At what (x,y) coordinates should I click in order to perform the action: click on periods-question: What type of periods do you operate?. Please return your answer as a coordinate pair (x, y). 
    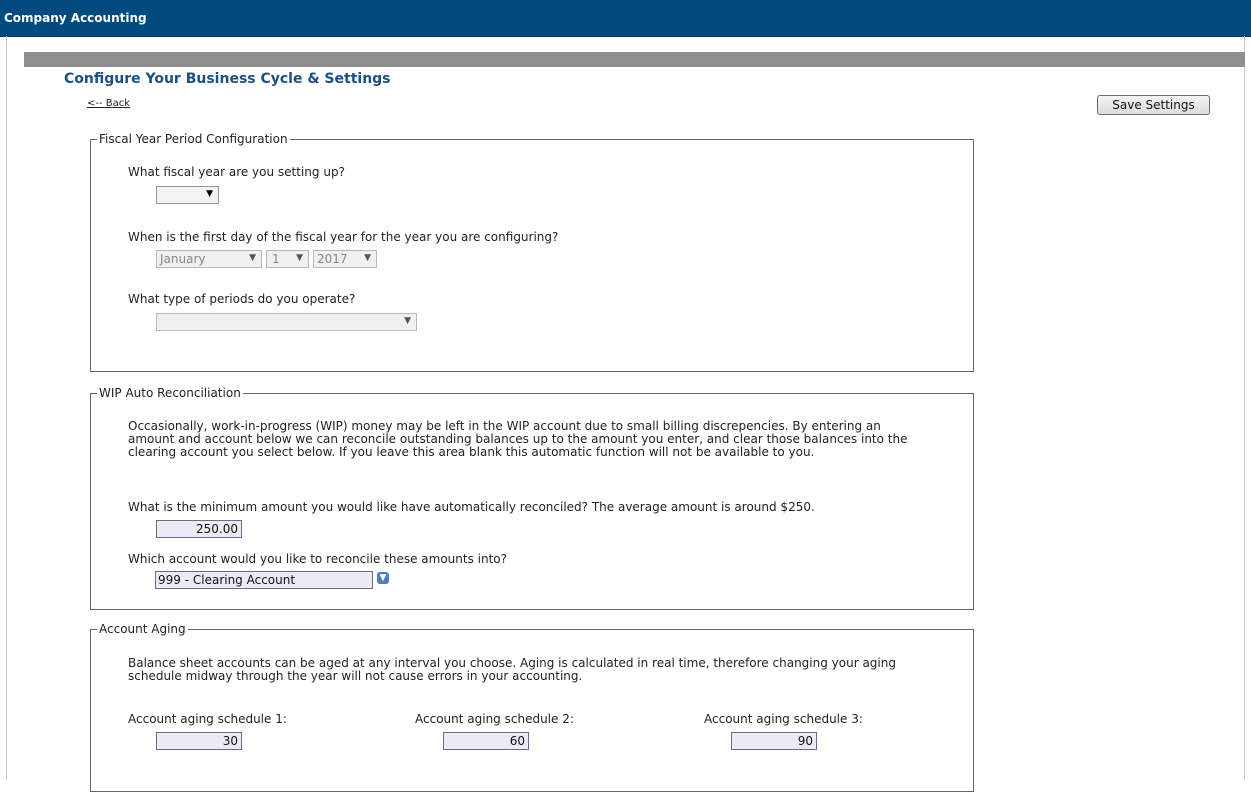
    Looking at the image, I should click on (242, 299).